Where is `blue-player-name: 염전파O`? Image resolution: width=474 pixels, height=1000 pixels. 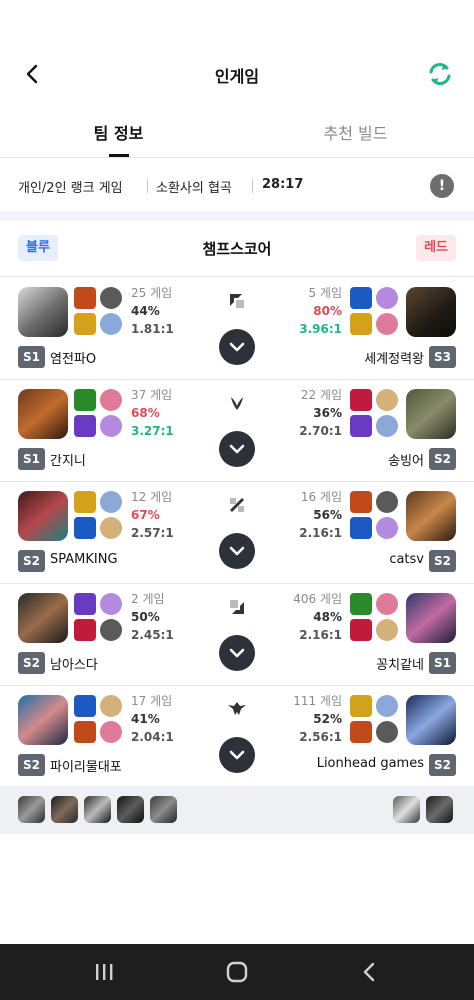 blue-player-name: 염전파O is located at coordinates (73, 357).